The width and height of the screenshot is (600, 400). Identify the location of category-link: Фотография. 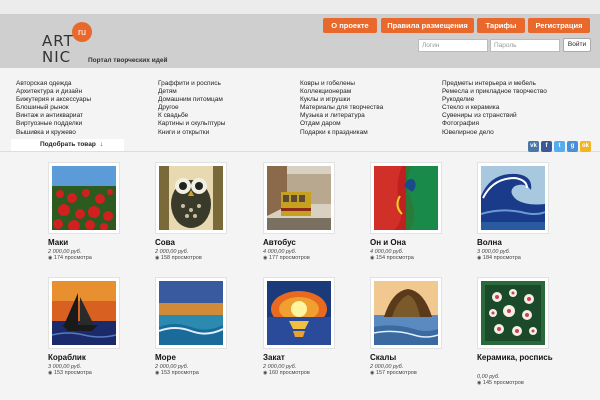
(494, 124).